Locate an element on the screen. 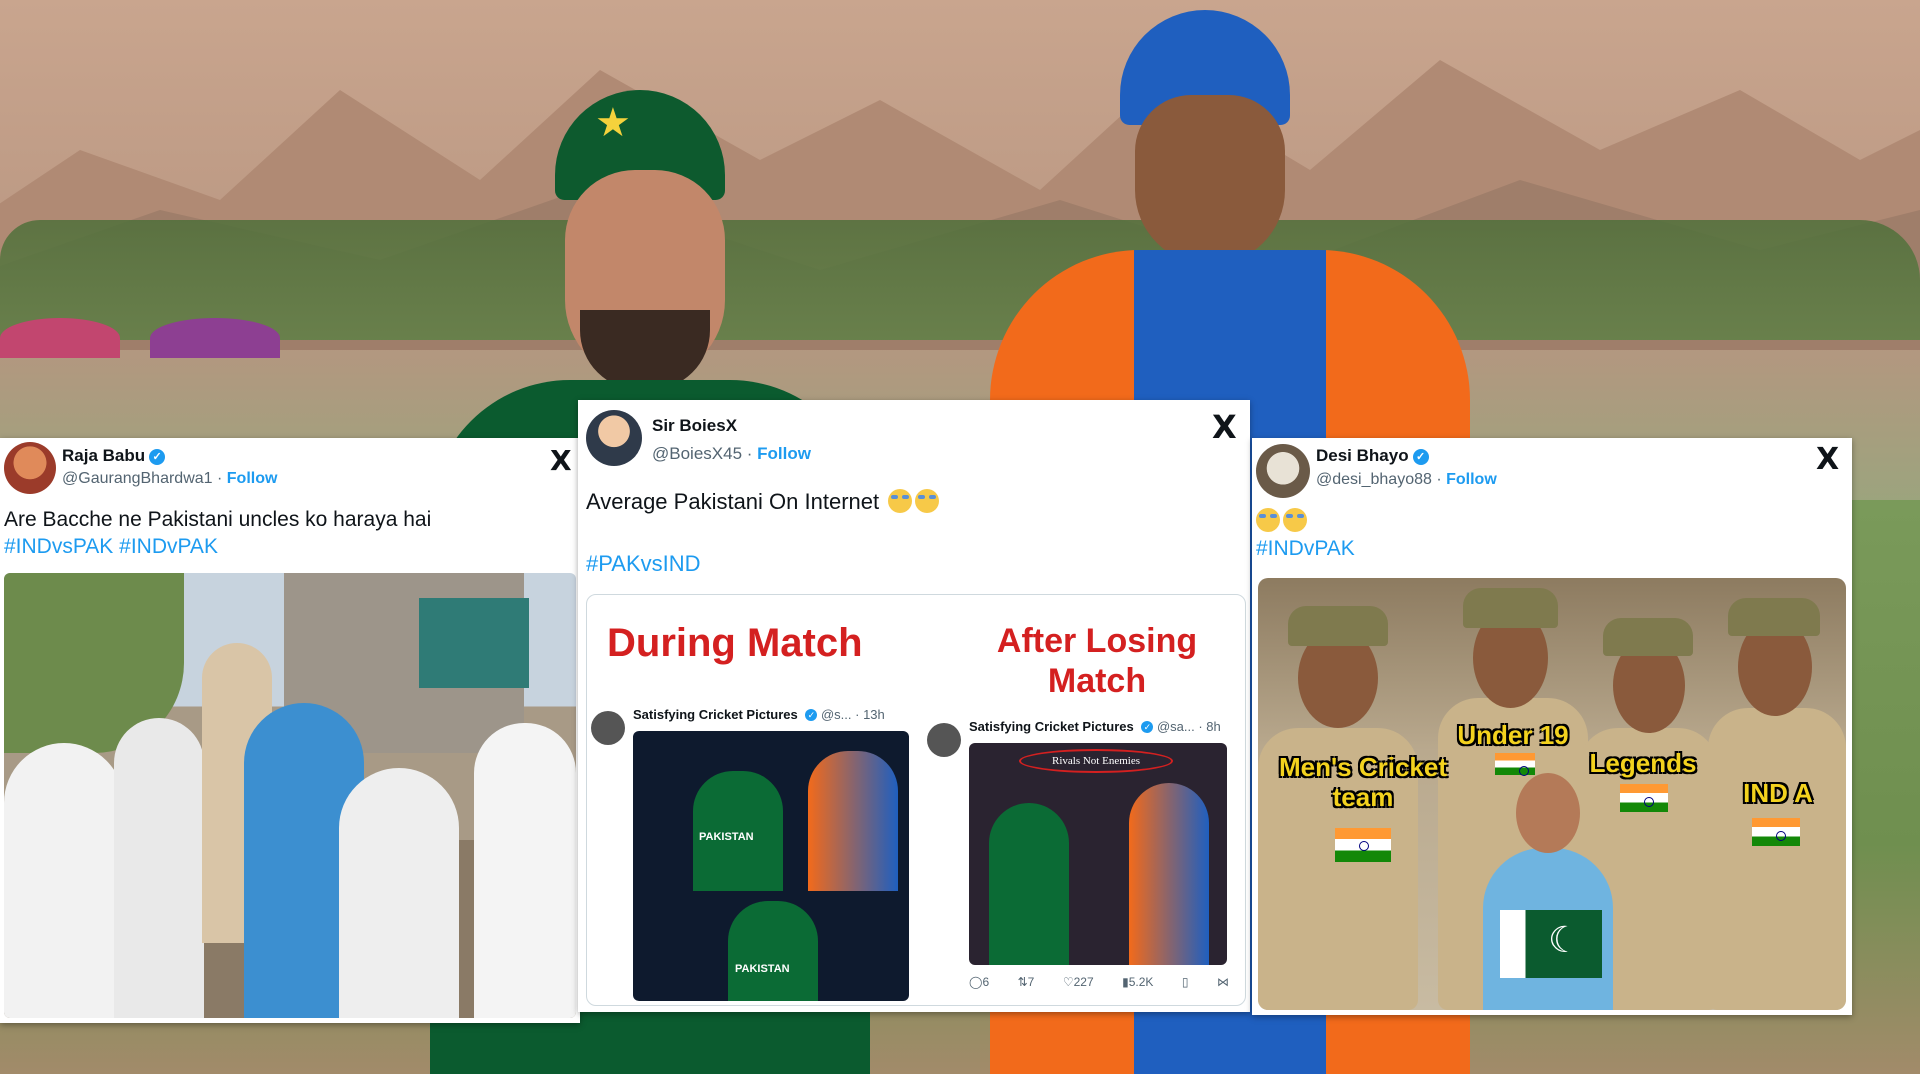 The width and height of the screenshot is (1920, 1074). meme-title-left: During Match is located at coordinates (735, 643).